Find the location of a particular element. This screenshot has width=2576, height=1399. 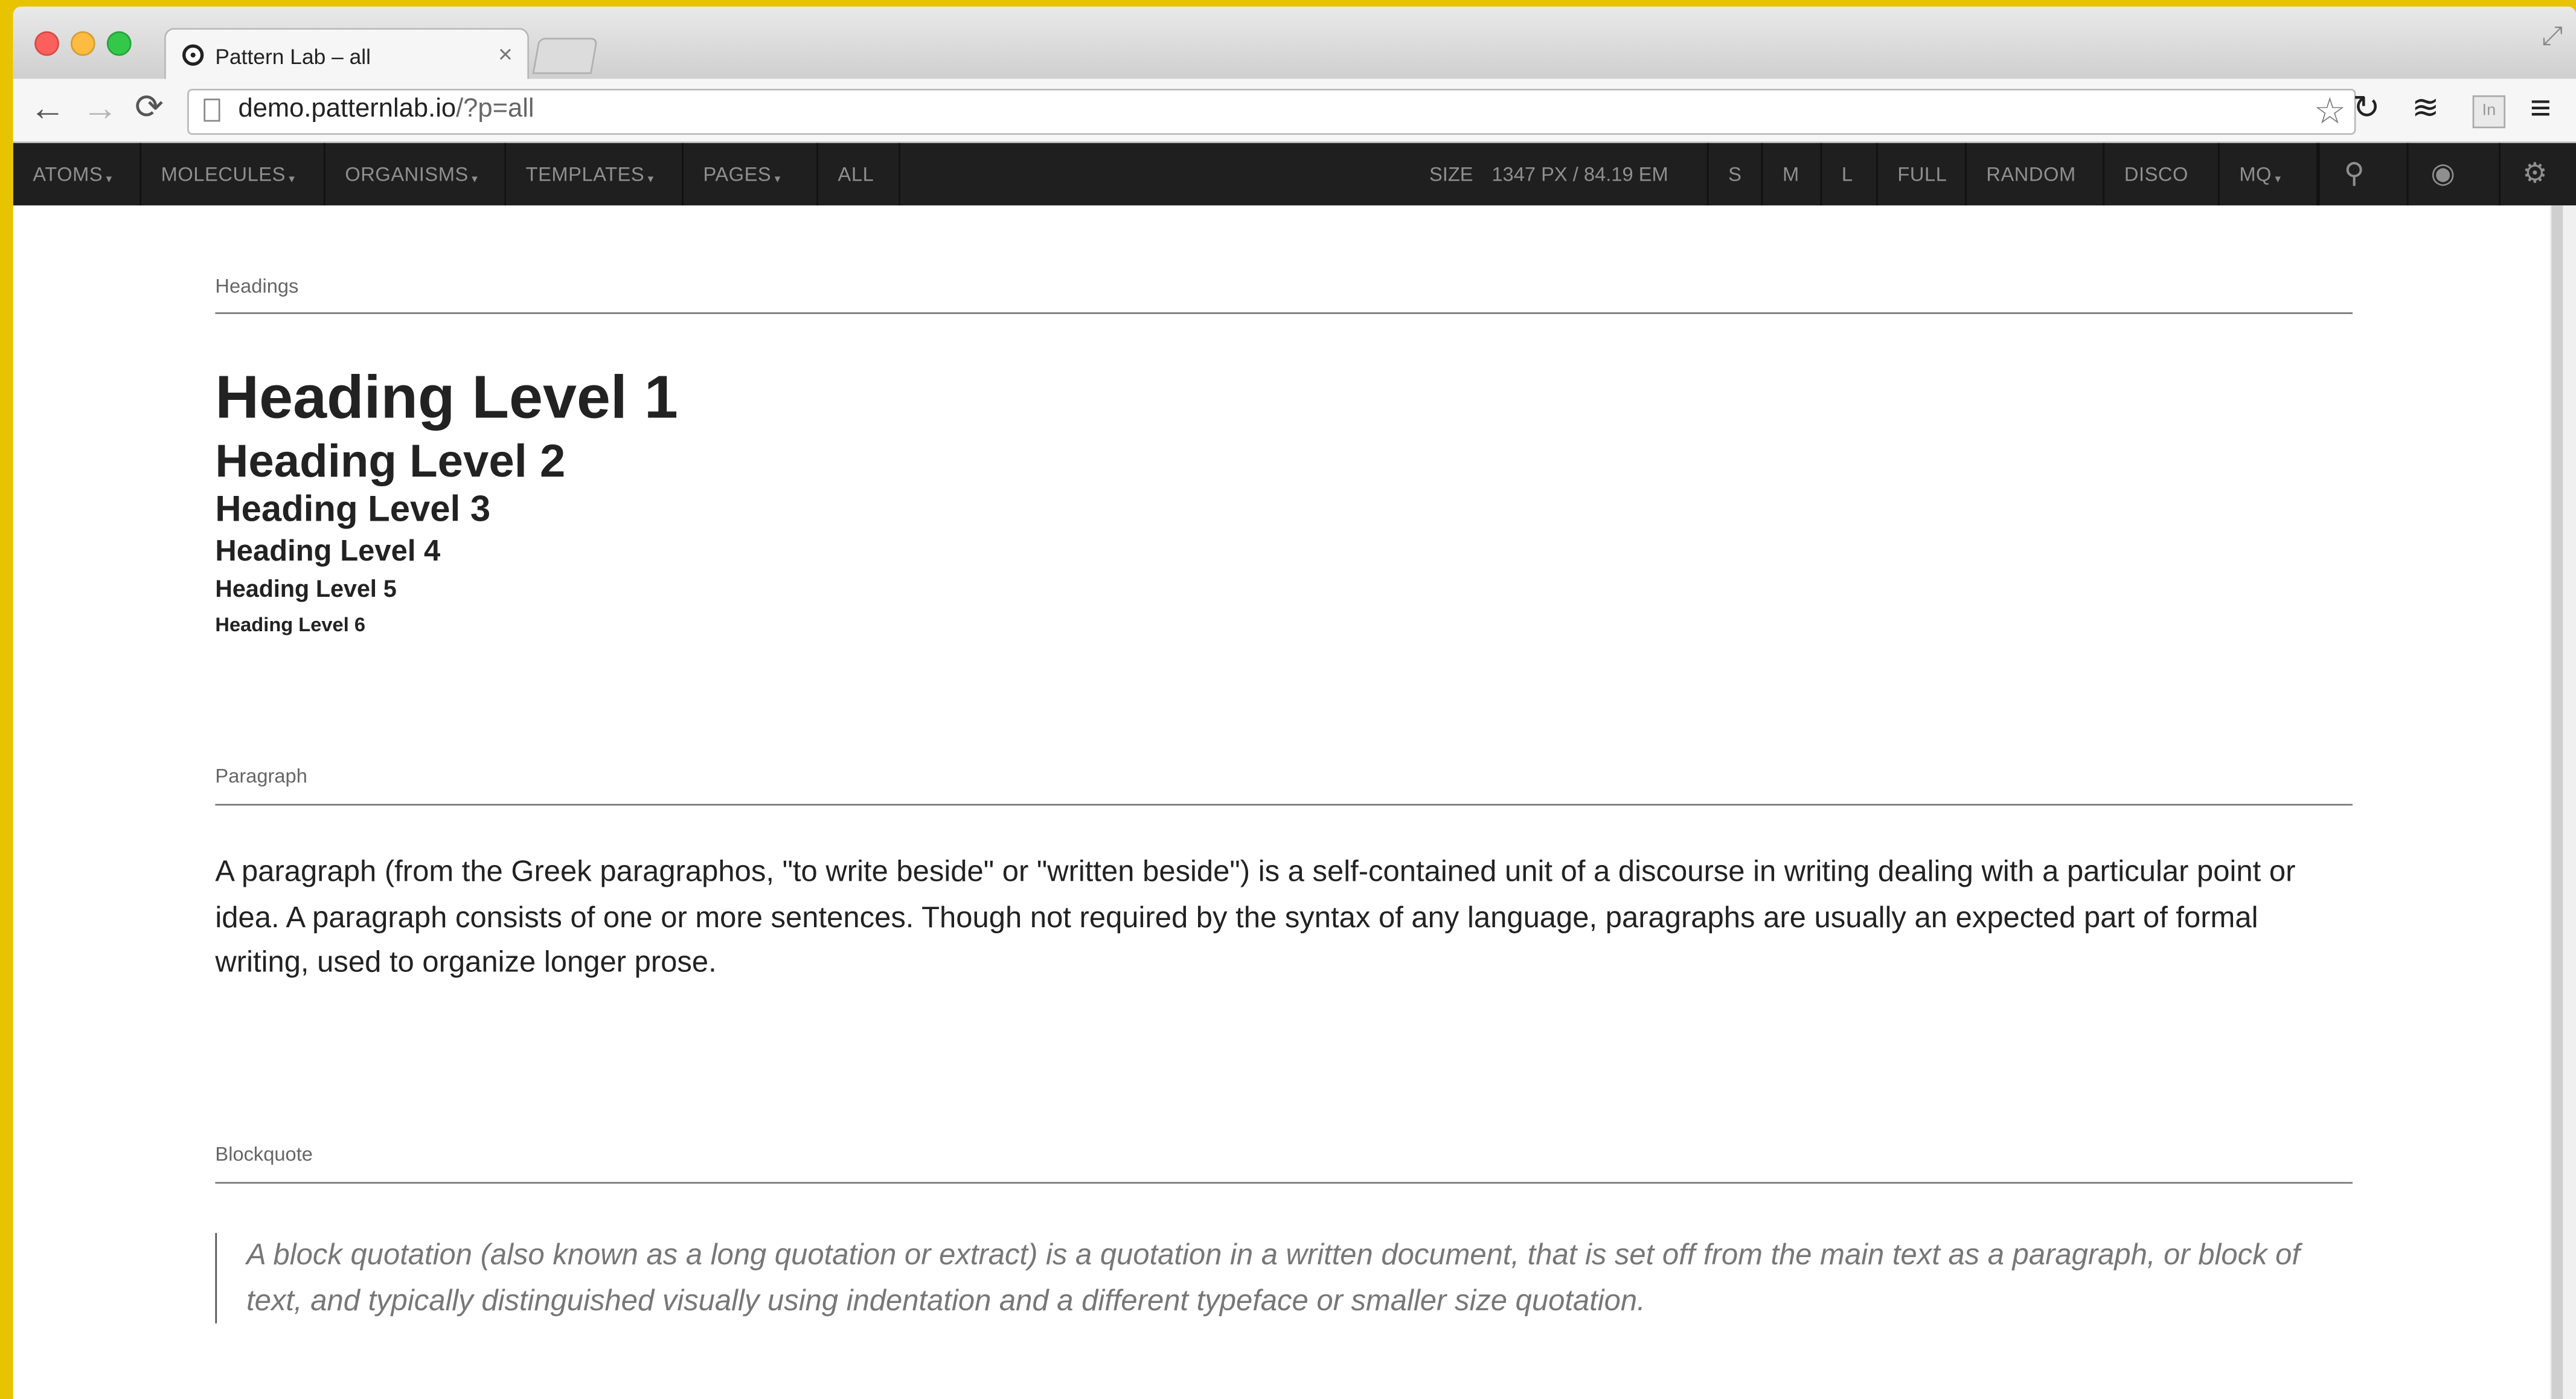

size-button-disco: DISCO is located at coordinates (2162, 174).